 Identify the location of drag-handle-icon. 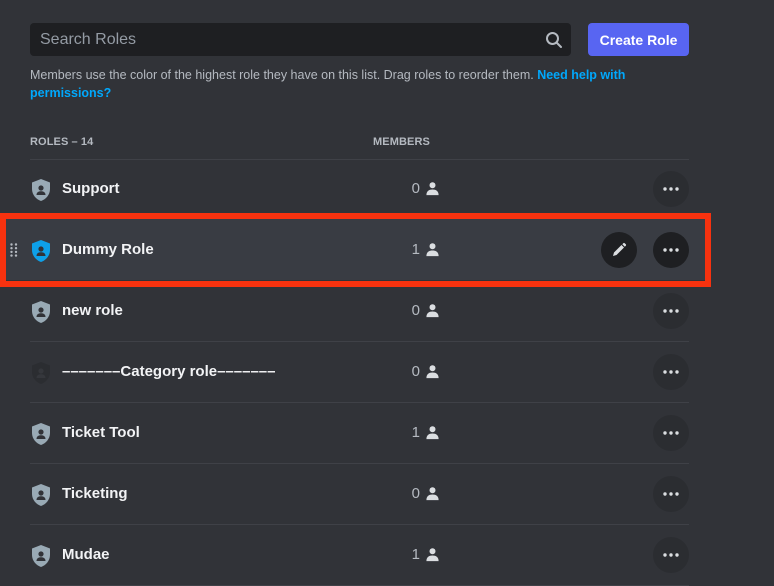
(14, 250).